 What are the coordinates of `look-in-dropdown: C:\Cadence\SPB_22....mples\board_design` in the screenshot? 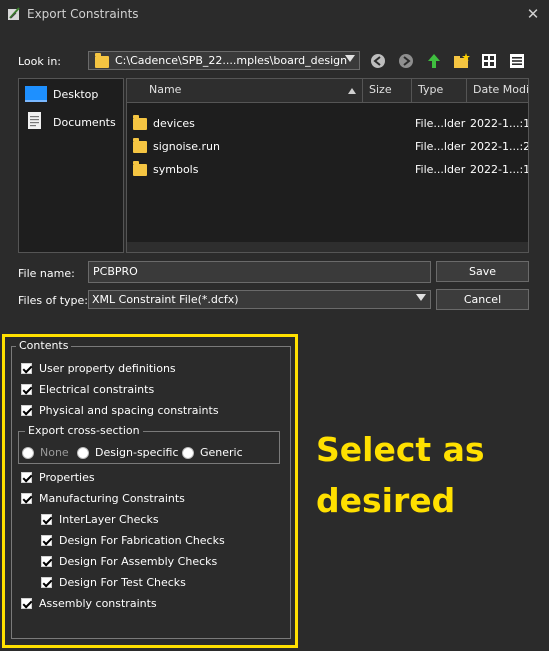 It's located at (224, 60).